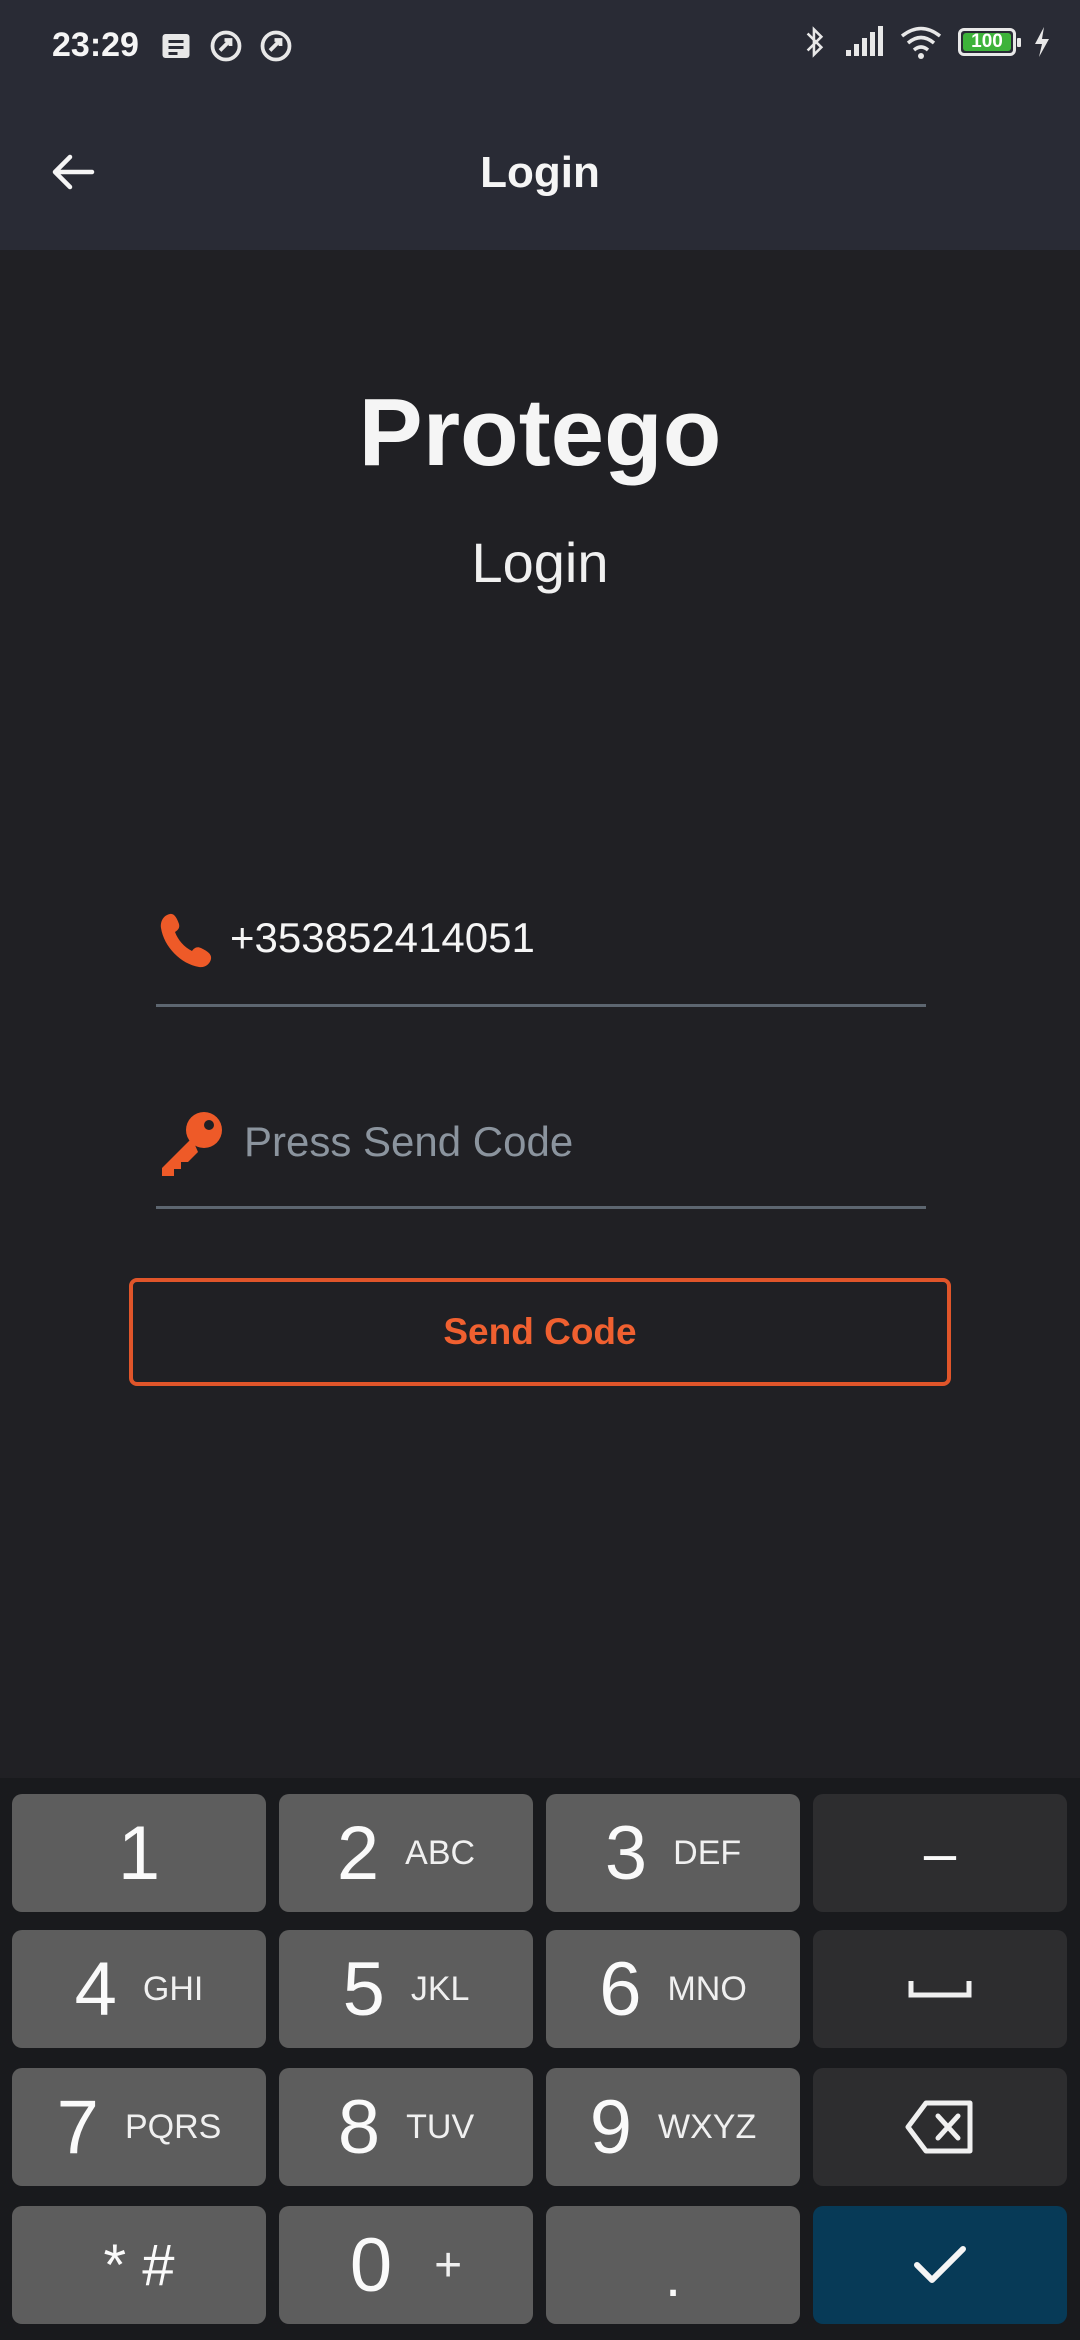  What do you see at coordinates (540, 1332) in the screenshot?
I see `send-code-button: Send Code` at bounding box center [540, 1332].